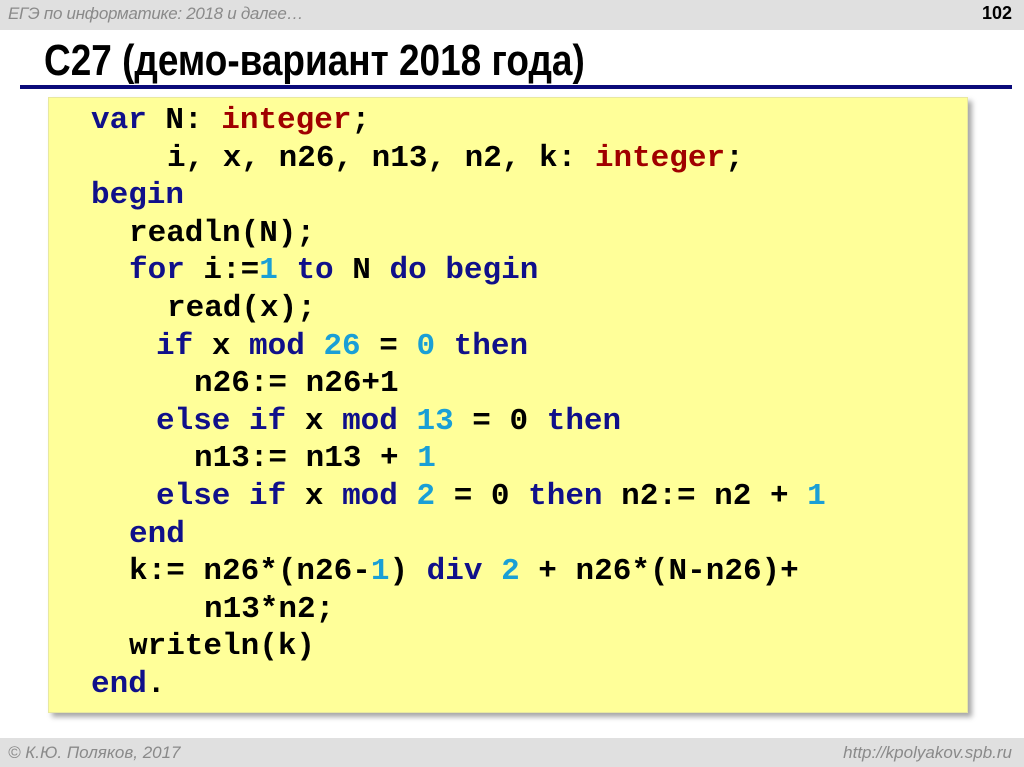 The image size is (1024, 767). What do you see at coordinates (458, 384) in the screenshot?
I see `code-line: n26:= n26+1` at bounding box center [458, 384].